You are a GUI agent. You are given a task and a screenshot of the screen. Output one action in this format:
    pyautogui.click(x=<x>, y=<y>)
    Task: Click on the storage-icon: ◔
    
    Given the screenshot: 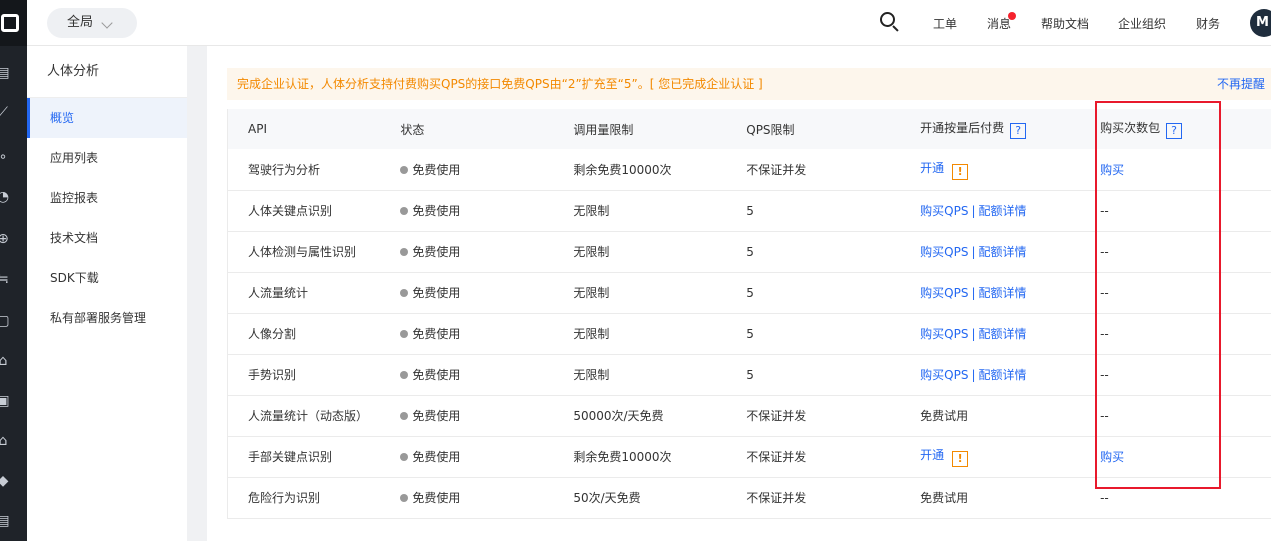 What is the action you would take?
    pyautogui.click(x=6, y=197)
    